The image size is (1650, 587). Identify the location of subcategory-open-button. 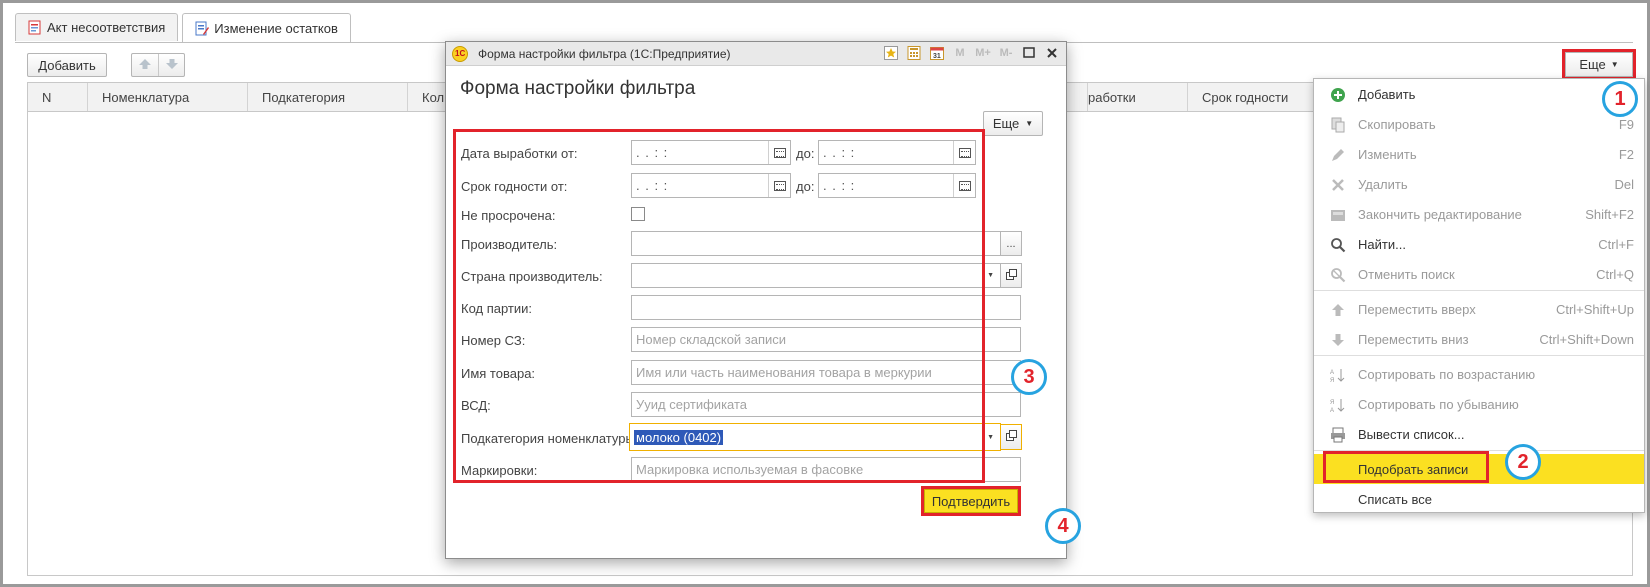
(1011, 437).